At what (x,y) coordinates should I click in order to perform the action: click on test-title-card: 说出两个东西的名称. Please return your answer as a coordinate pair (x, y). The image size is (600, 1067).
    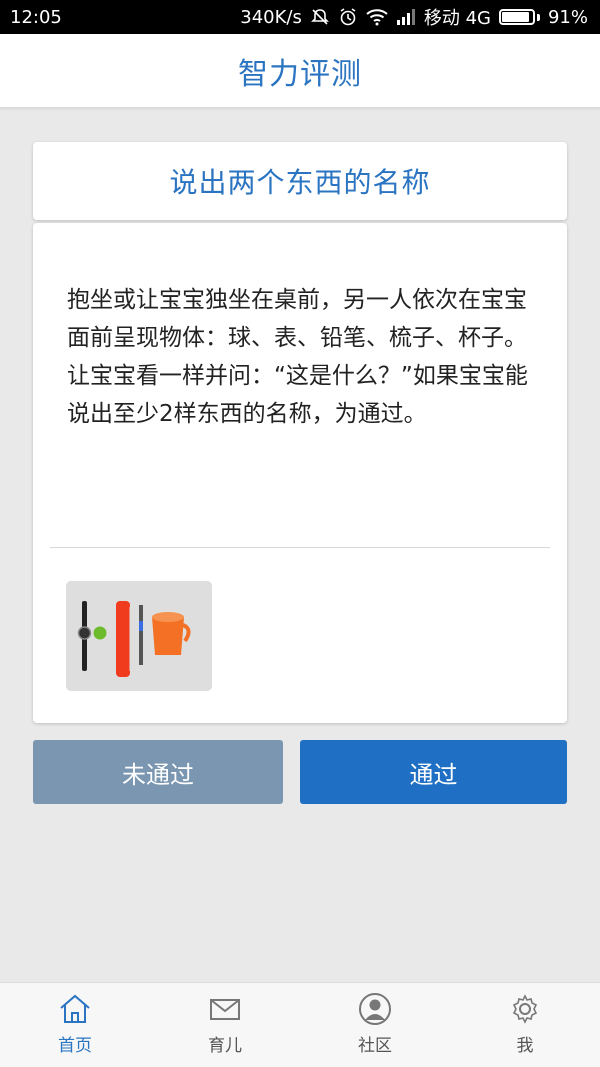
    Looking at the image, I should click on (300, 181).